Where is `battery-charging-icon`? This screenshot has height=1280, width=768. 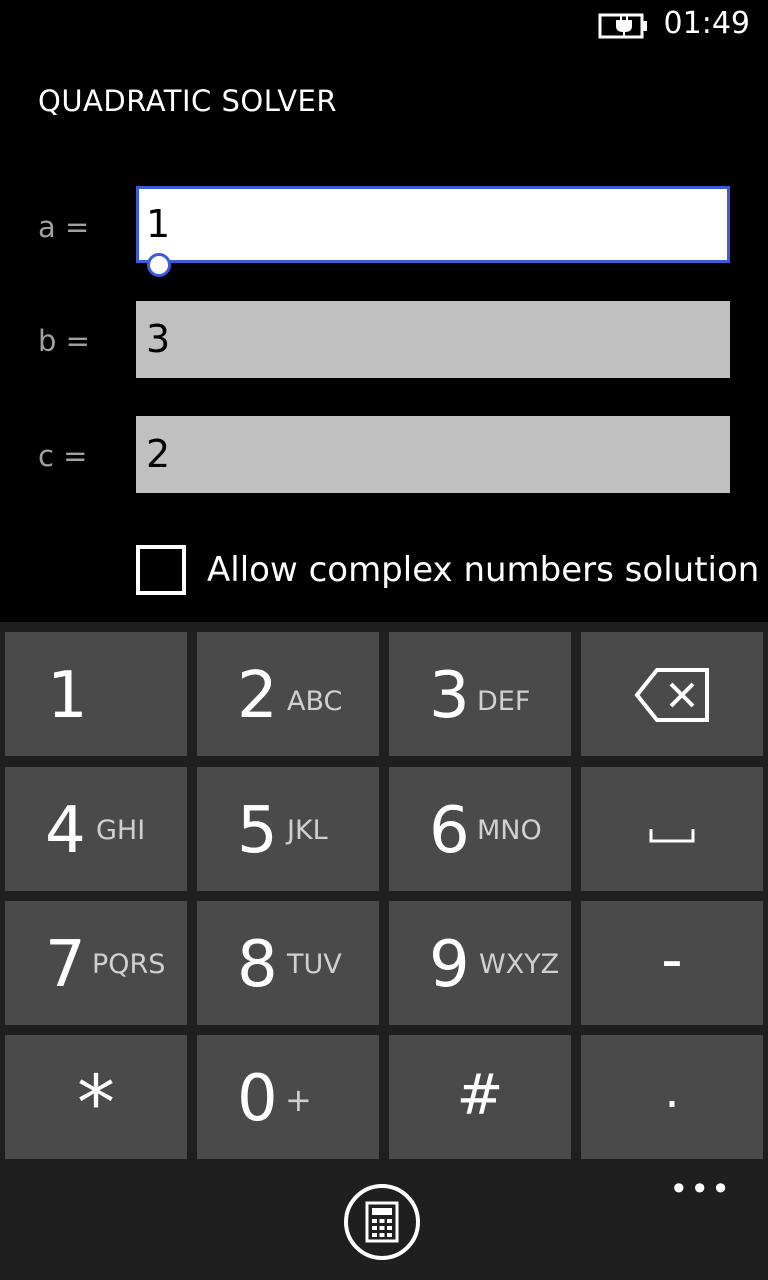 battery-charging-icon is located at coordinates (622, 26).